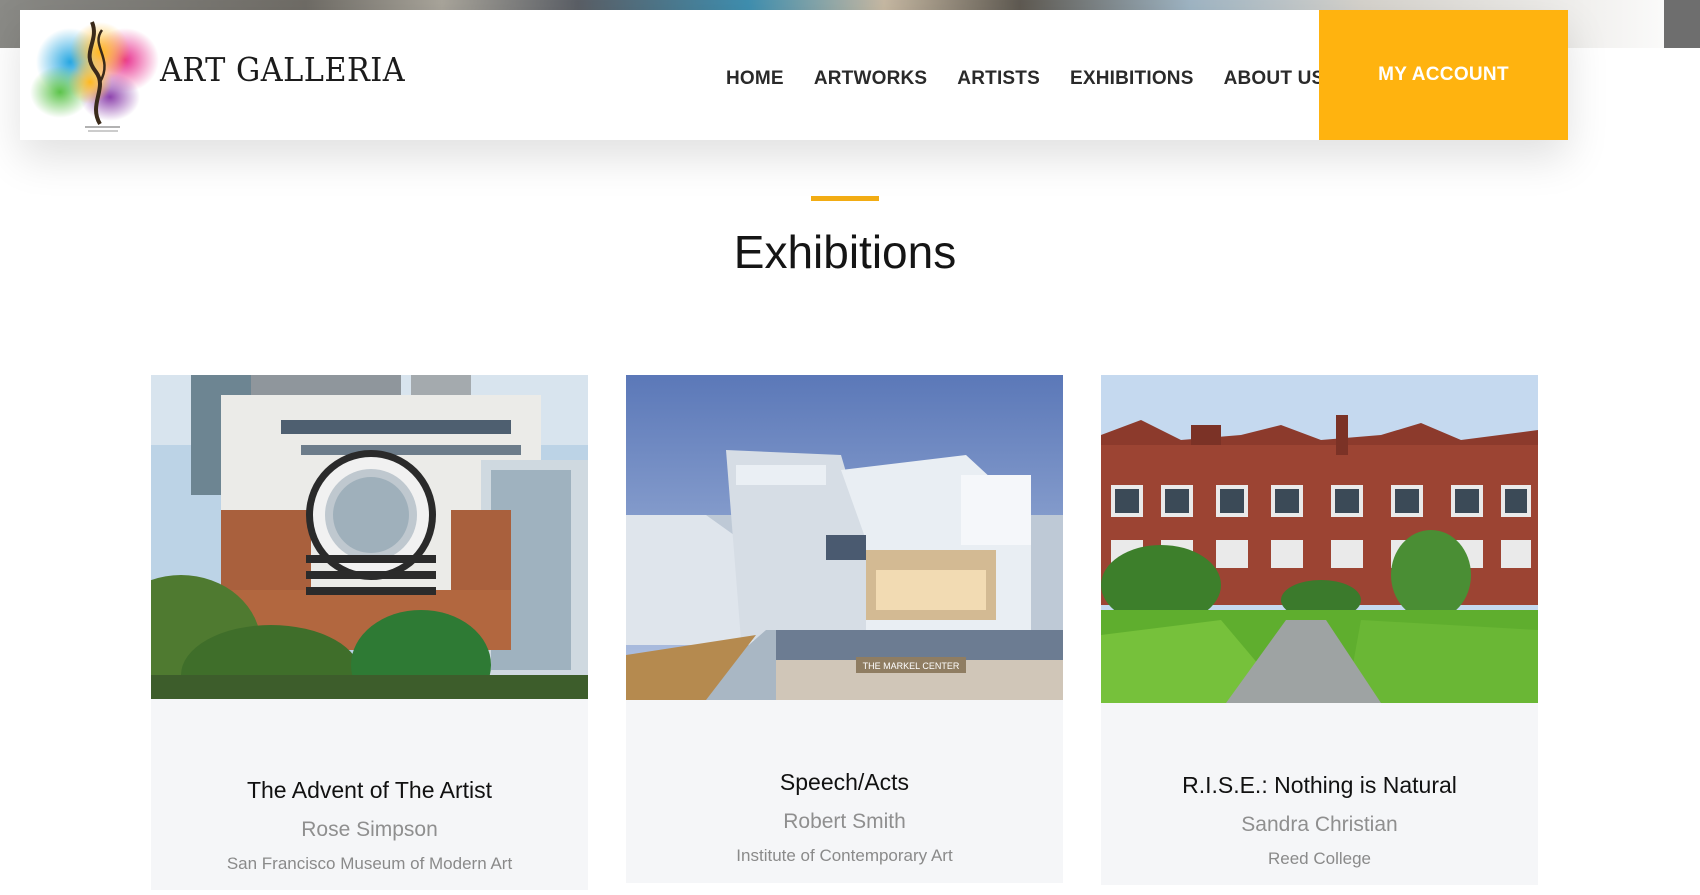 This screenshot has width=1700, height=895. I want to click on exhibition-venue: San Francisco Museum of Modern Art, so click(369, 863).